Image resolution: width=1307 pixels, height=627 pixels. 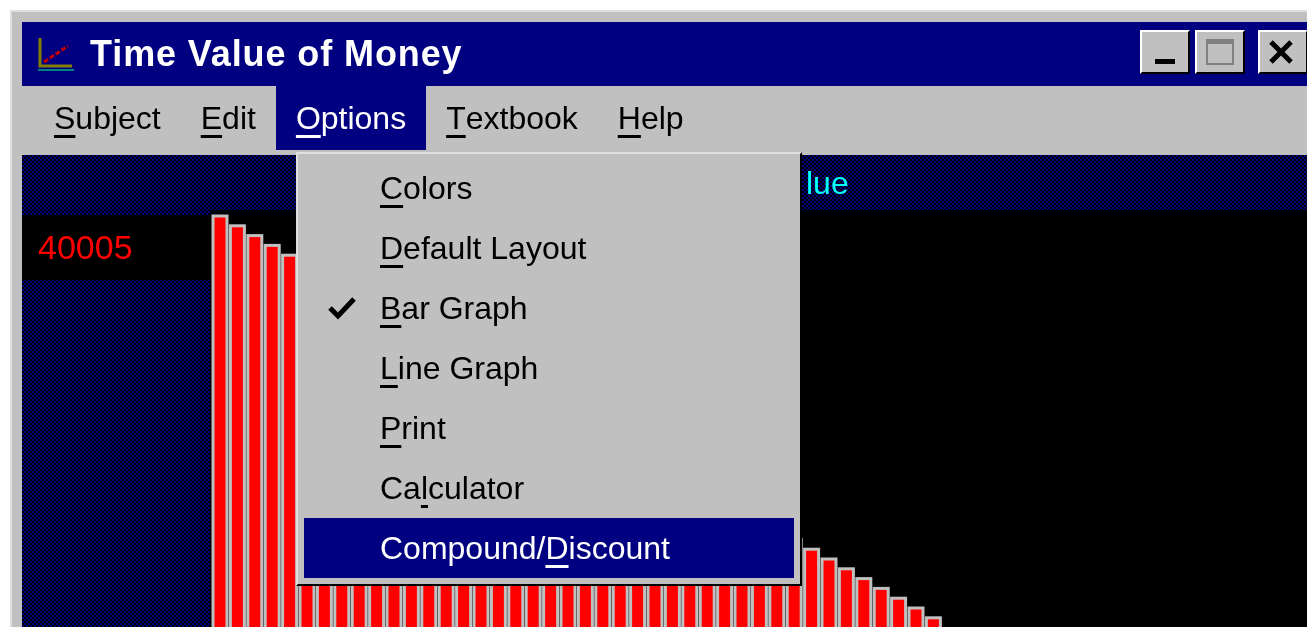 I want to click on window-title: Time Value of Money, so click(x=276, y=54).